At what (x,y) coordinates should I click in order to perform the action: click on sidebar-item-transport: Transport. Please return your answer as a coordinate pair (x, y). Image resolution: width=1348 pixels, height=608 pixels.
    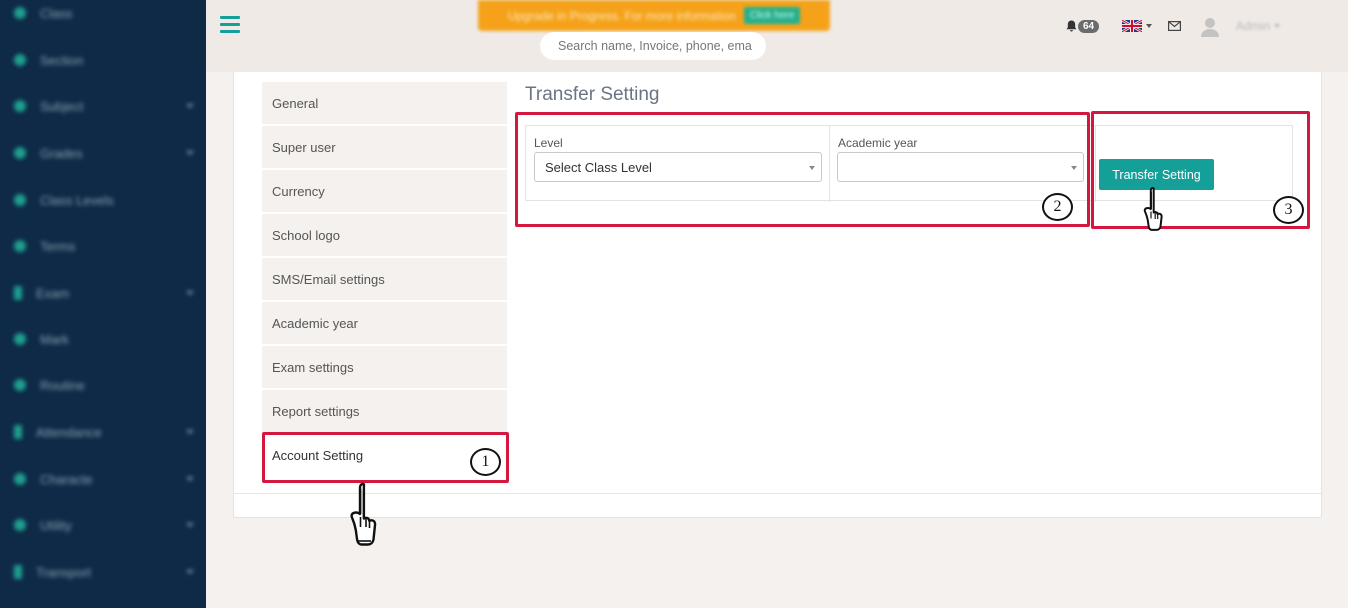
    Looking at the image, I should click on (103, 572).